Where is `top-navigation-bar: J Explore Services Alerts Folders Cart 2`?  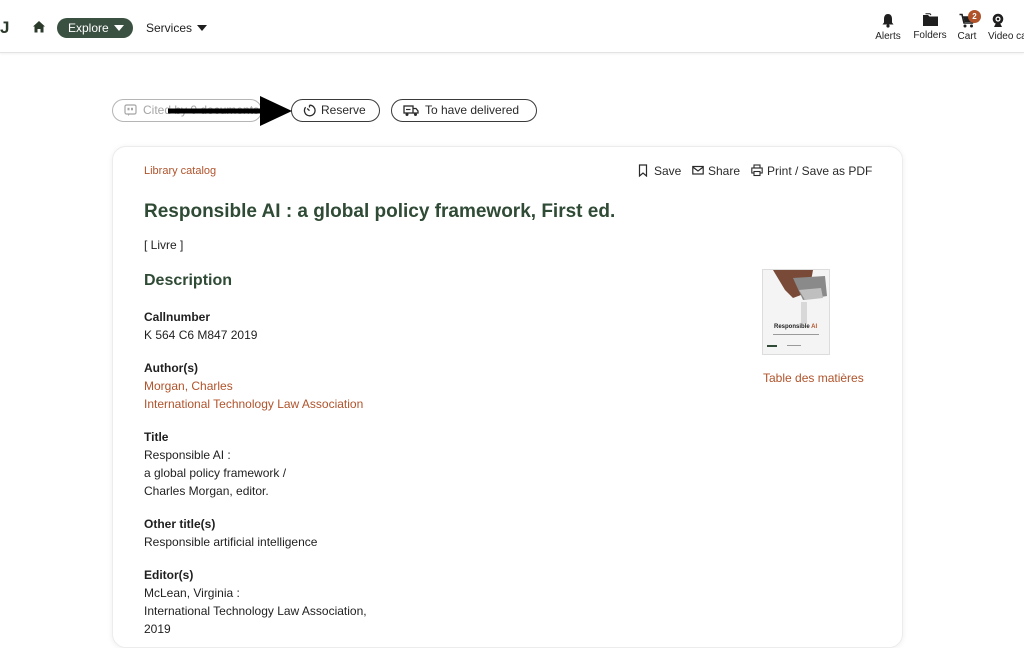
top-navigation-bar: J Explore Services Alerts Folders Cart 2 is located at coordinates (512, 26).